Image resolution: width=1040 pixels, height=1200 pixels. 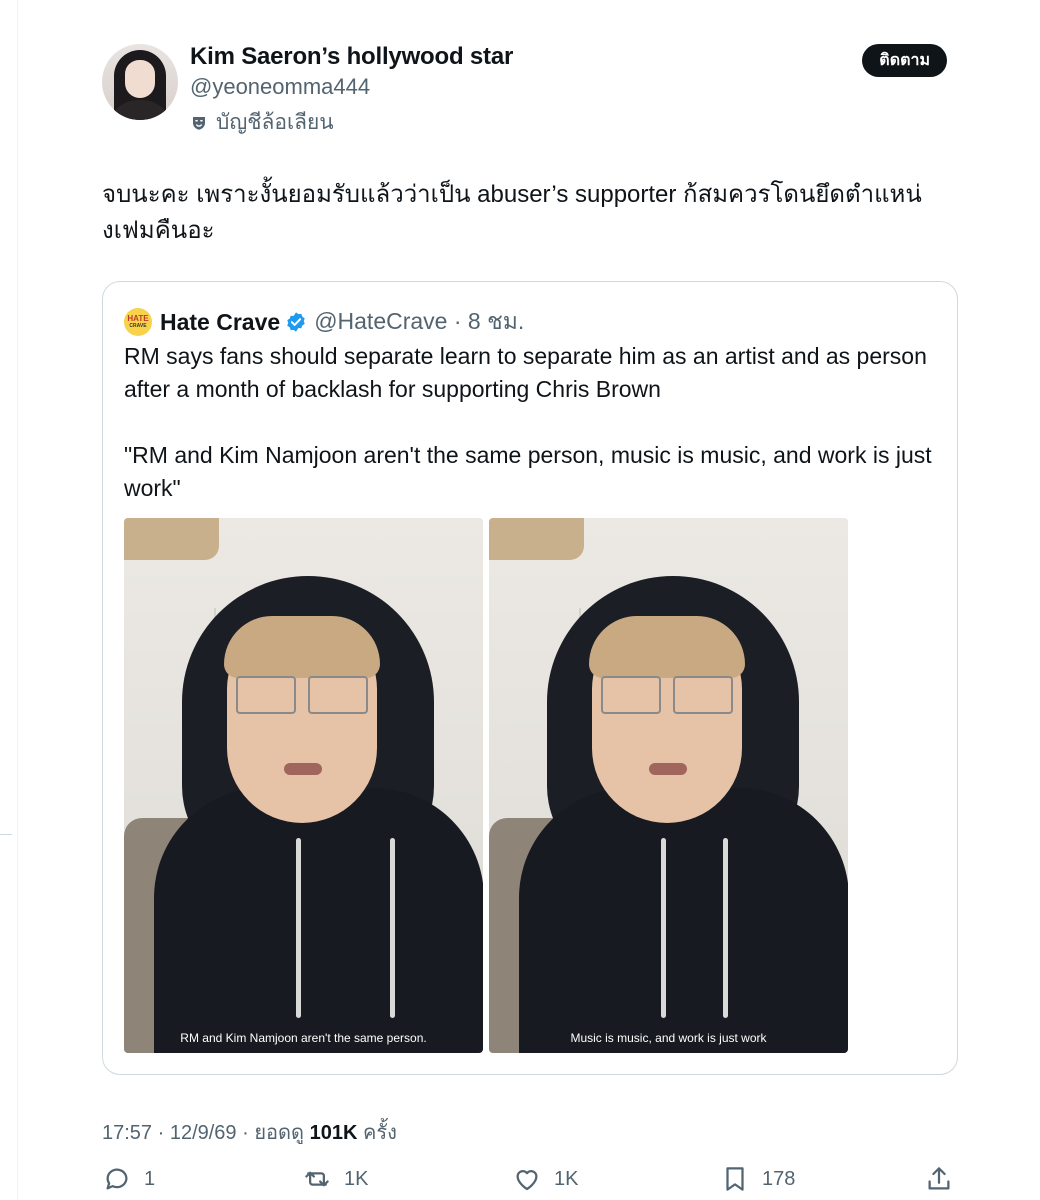 I want to click on retweet-count: 1K, so click(x=356, y=1178).